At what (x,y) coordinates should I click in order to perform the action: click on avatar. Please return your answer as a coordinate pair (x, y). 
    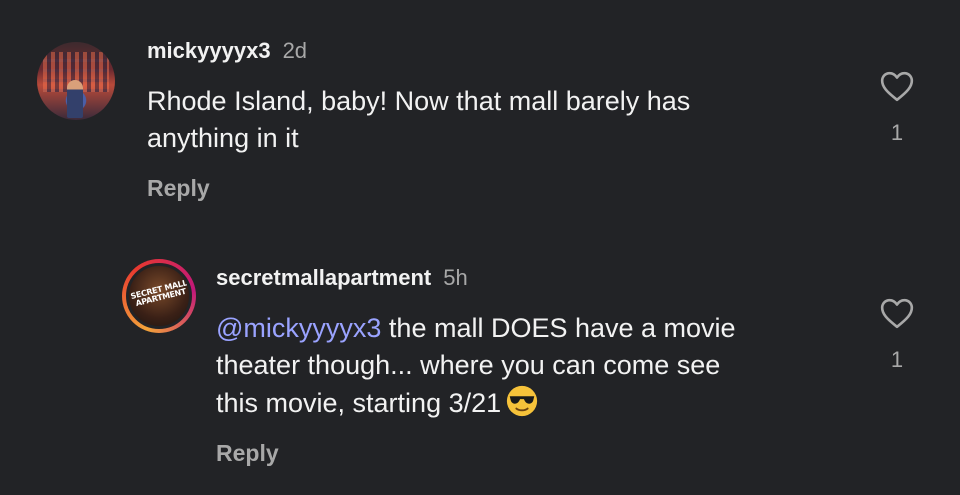
    Looking at the image, I should click on (76, 81).